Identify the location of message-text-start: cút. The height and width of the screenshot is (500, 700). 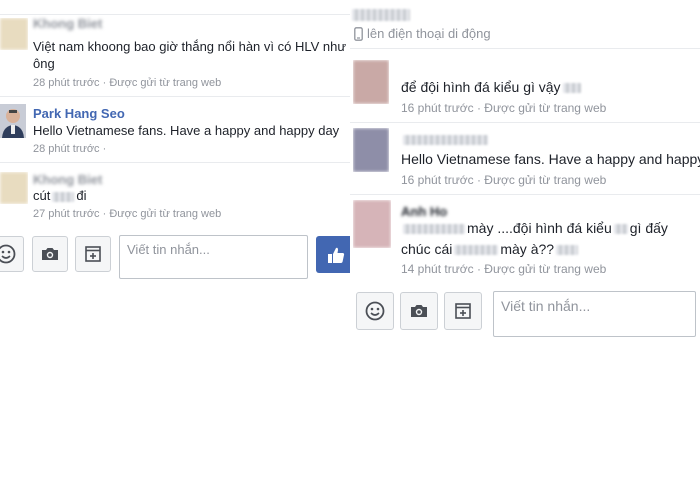
(42, 195).